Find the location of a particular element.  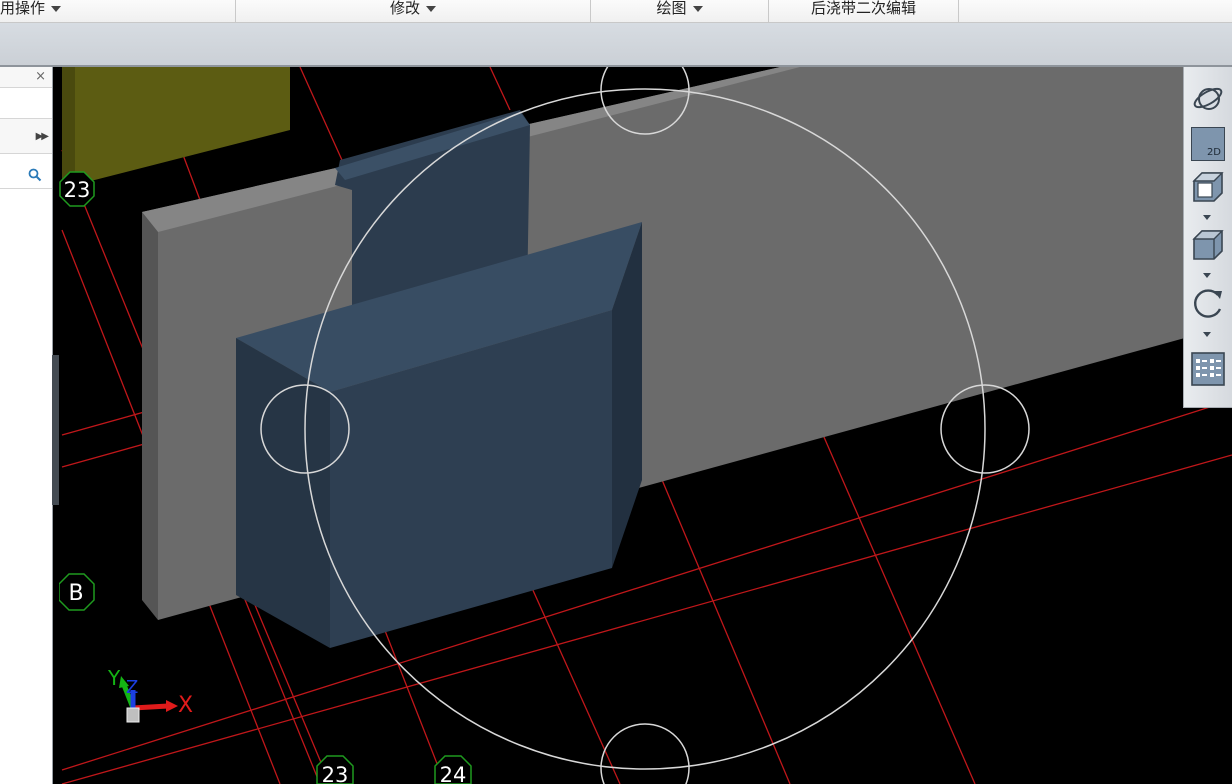

checklist-icon is located at coordinates (1208, 369).